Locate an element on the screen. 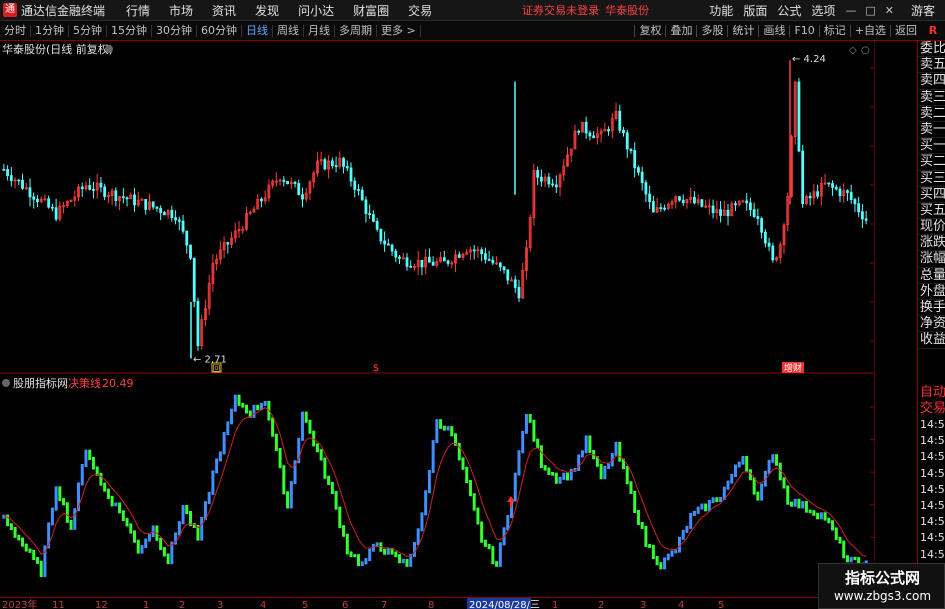  quote-label-3: 卖三 is located at coordinates (931, 97).